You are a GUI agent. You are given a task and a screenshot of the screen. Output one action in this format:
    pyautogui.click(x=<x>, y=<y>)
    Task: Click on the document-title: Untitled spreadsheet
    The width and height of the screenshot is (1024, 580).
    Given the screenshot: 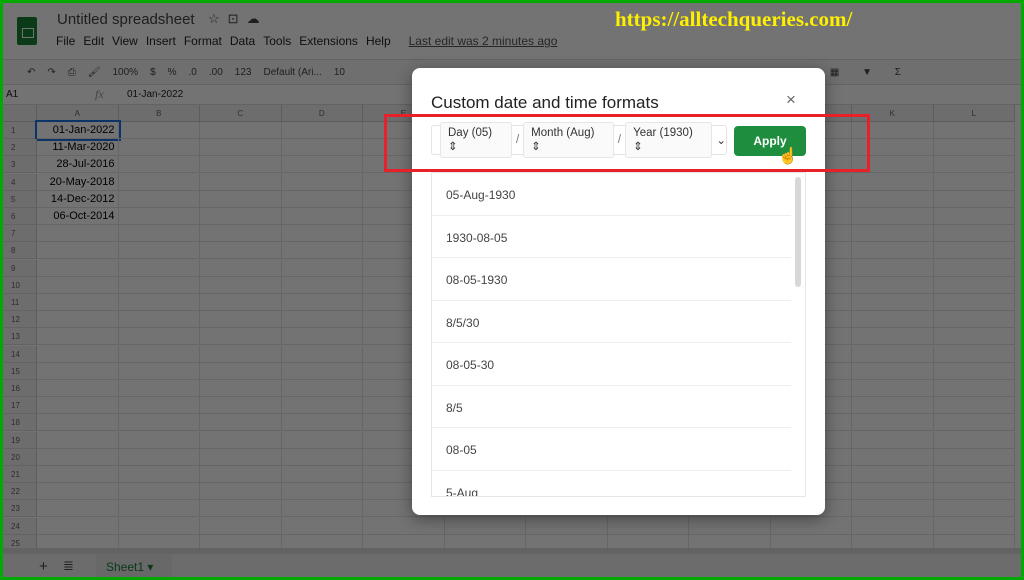 What is the action you would take?
    pyautogui.click(x=126, y=19)
    